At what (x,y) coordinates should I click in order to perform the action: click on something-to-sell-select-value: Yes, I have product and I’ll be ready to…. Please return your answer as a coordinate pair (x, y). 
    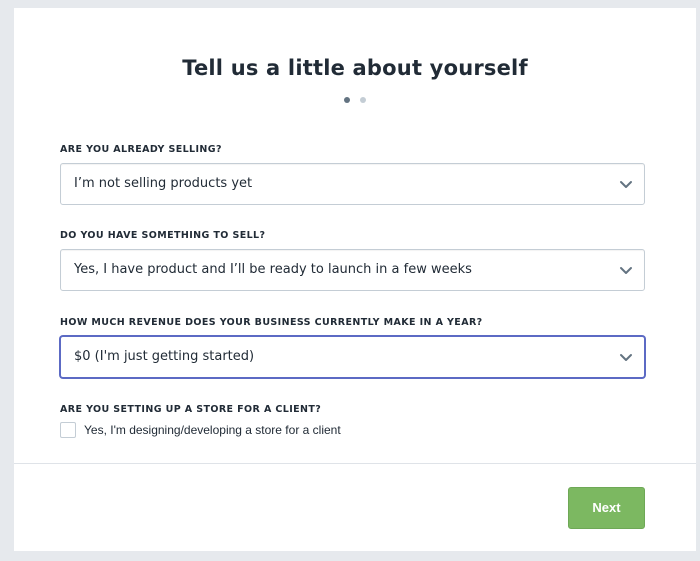
    Looking at the image, I should click on (273, 269).